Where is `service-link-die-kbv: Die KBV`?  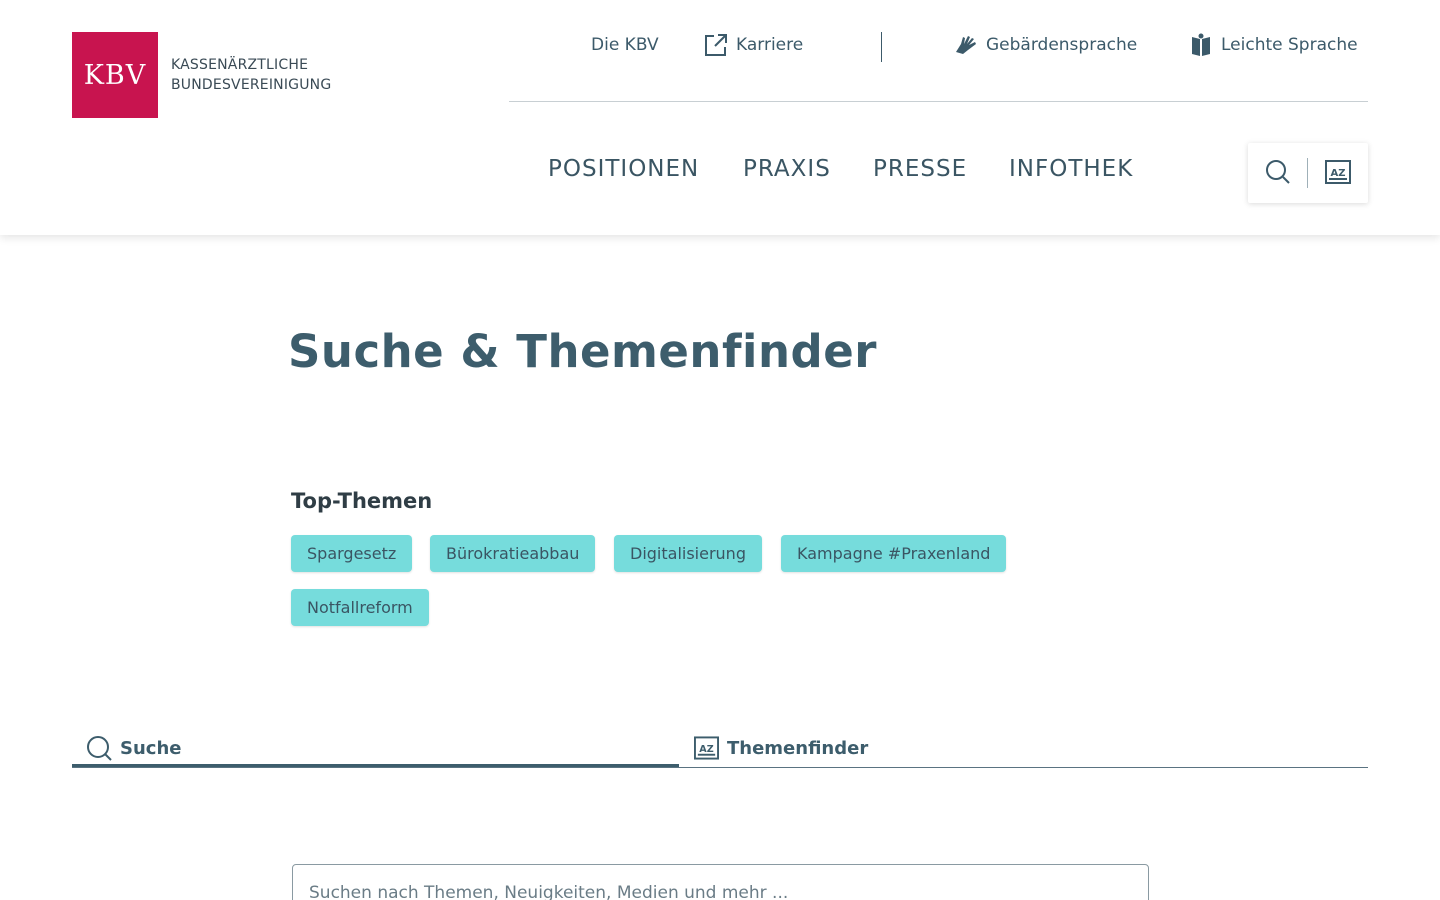 service-link-die-kbv: Die KBV is located at coordinates (625, 45).